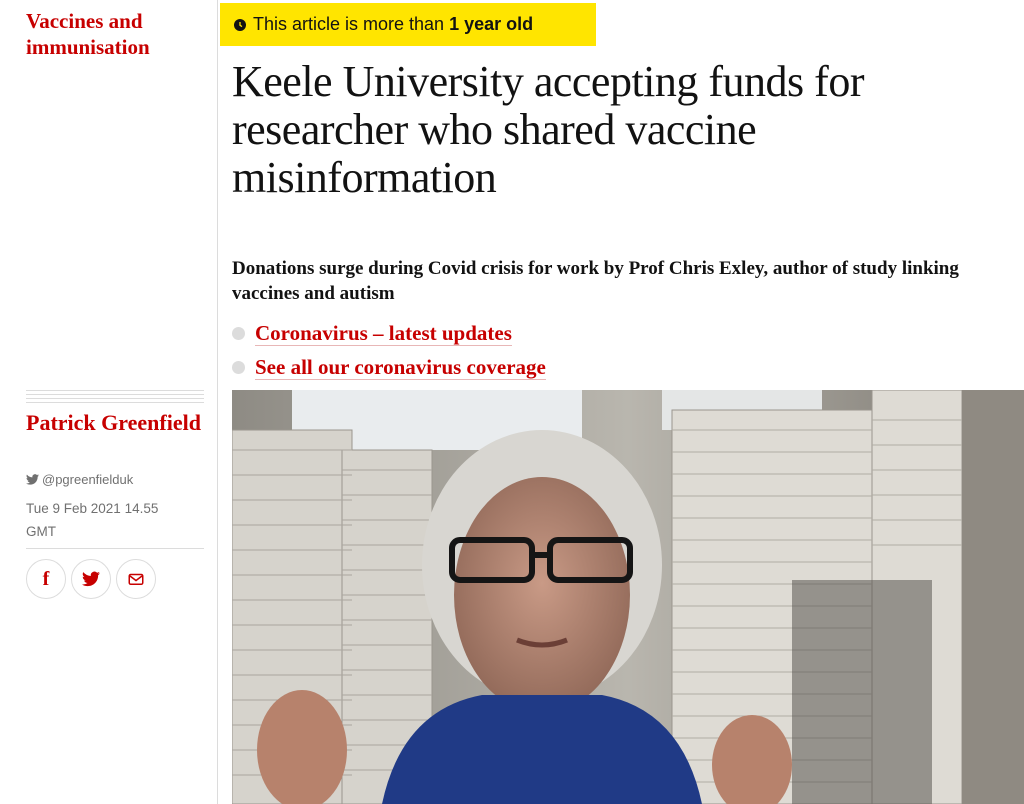  Describe the element at coordinates (240, 24) in the screenshot. I see `clock-icon` at that location.